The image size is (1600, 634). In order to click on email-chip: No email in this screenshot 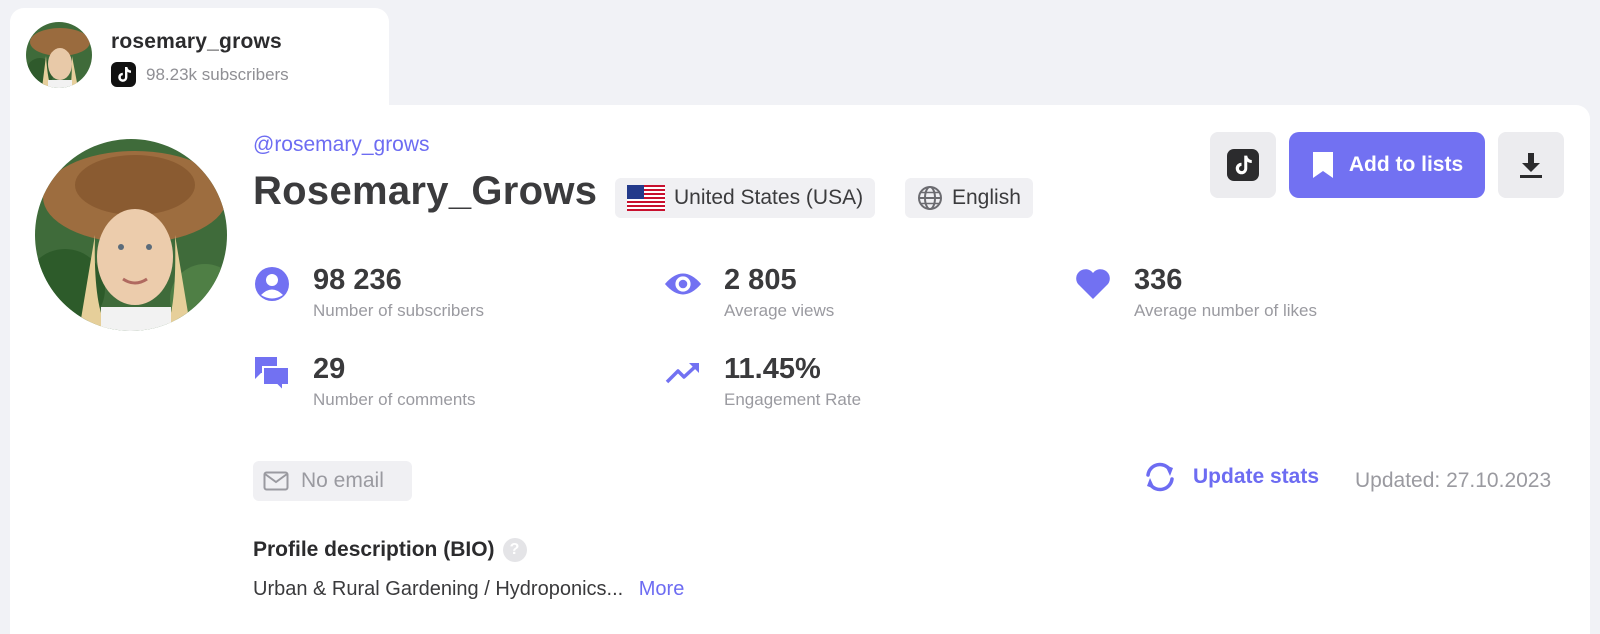, I will do `click(332, 481)`.